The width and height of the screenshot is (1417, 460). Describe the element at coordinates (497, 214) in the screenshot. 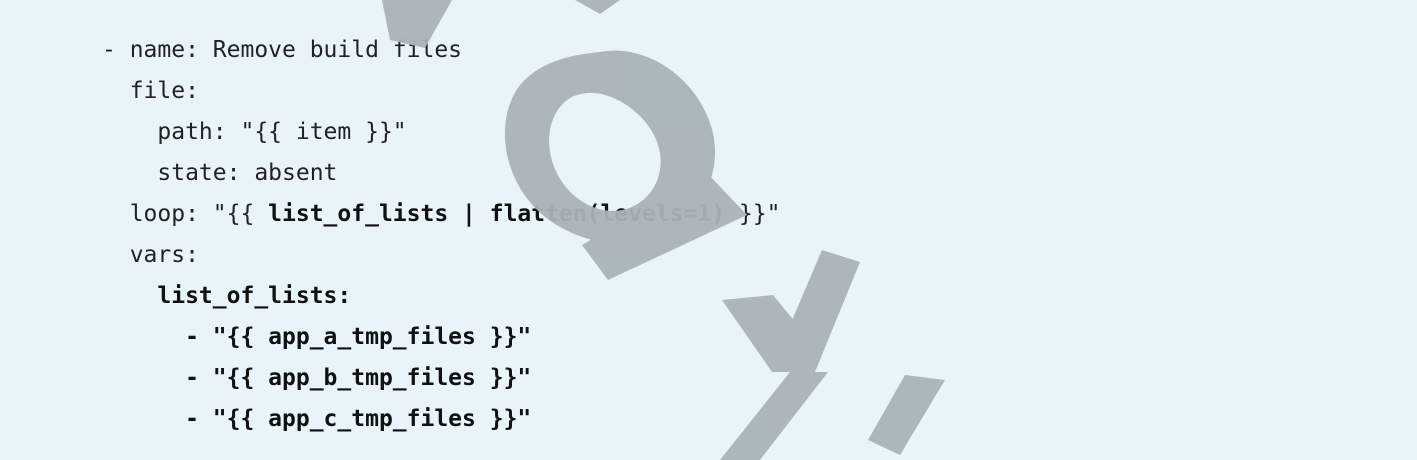

I see `code-token-bold: list_of_lists | flatten(levels=1)` at that location.